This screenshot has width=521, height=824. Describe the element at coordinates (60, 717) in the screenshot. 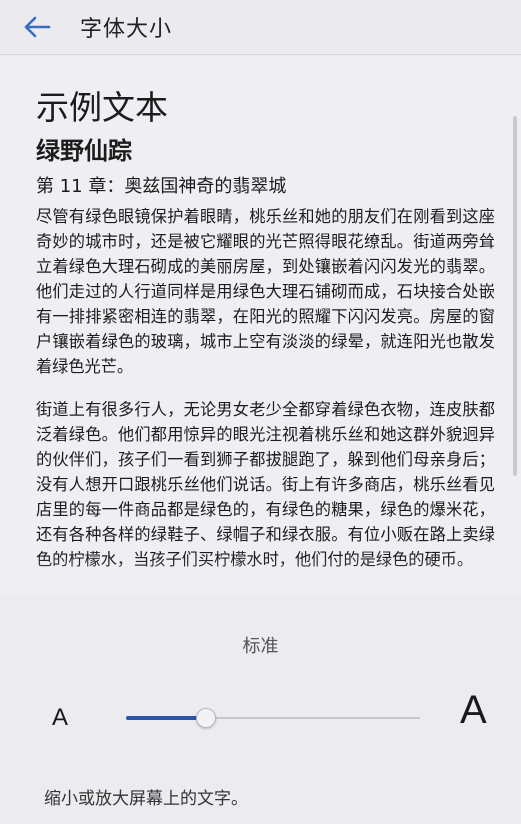

I see `small-font-icon: A` at that location.